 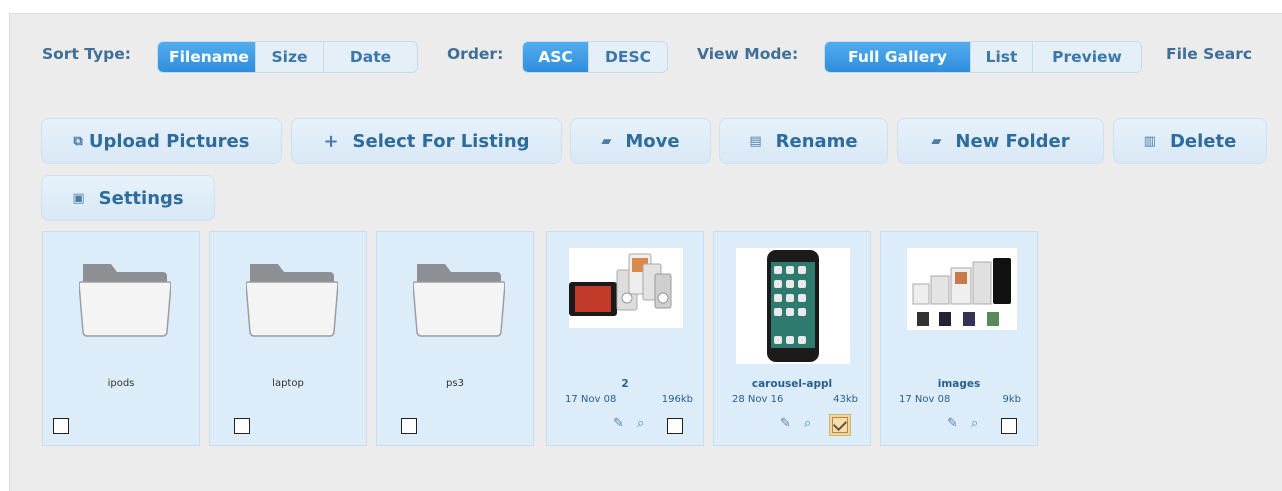 I want to click on rename-button: ▤ Rename, so click(x=803, y=141).